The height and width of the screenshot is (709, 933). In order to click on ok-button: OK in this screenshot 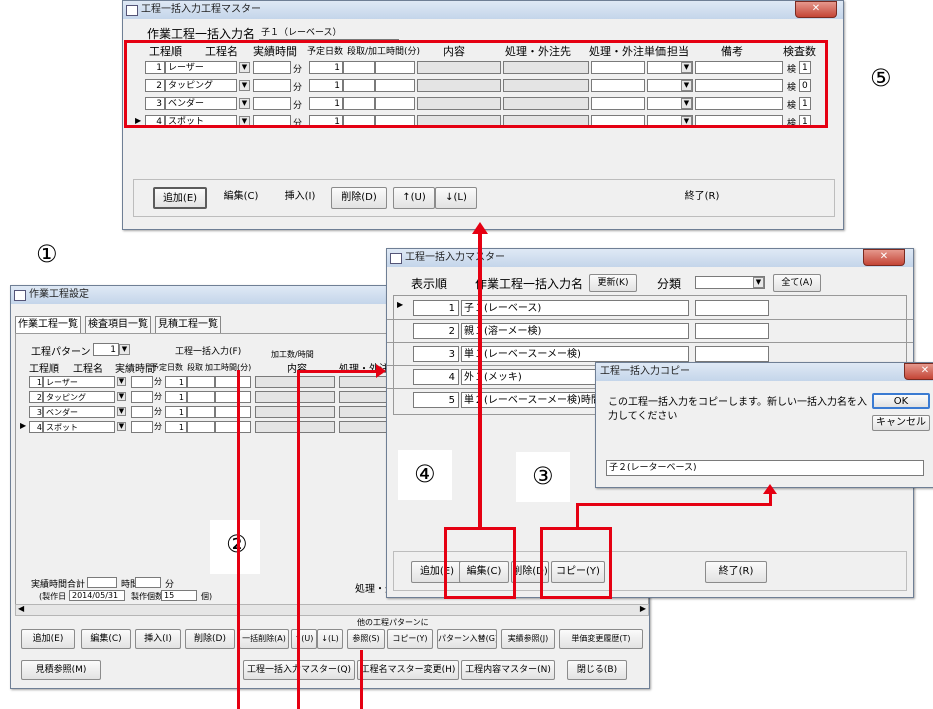, I will do `click(901, 401)`.